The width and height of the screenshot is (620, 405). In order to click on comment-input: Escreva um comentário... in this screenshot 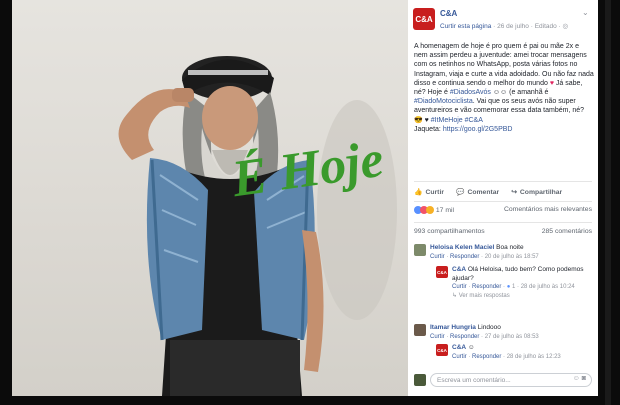, I will do `click(511, 380)`.